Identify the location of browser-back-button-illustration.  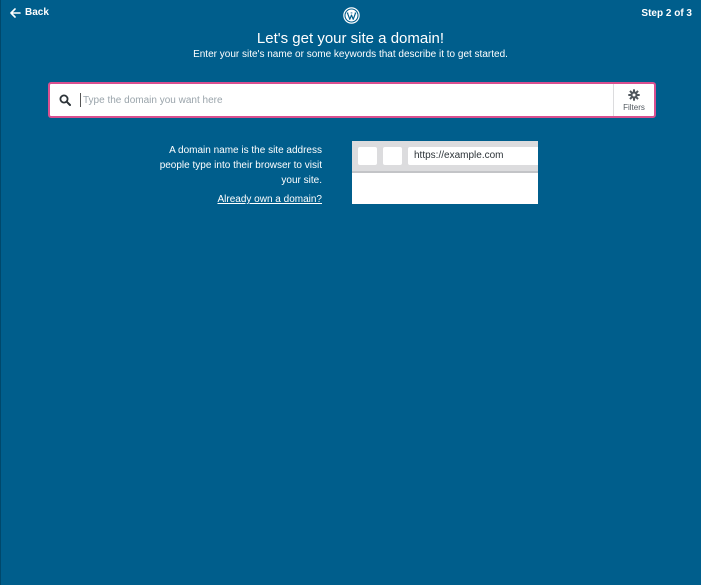
(367, 156).